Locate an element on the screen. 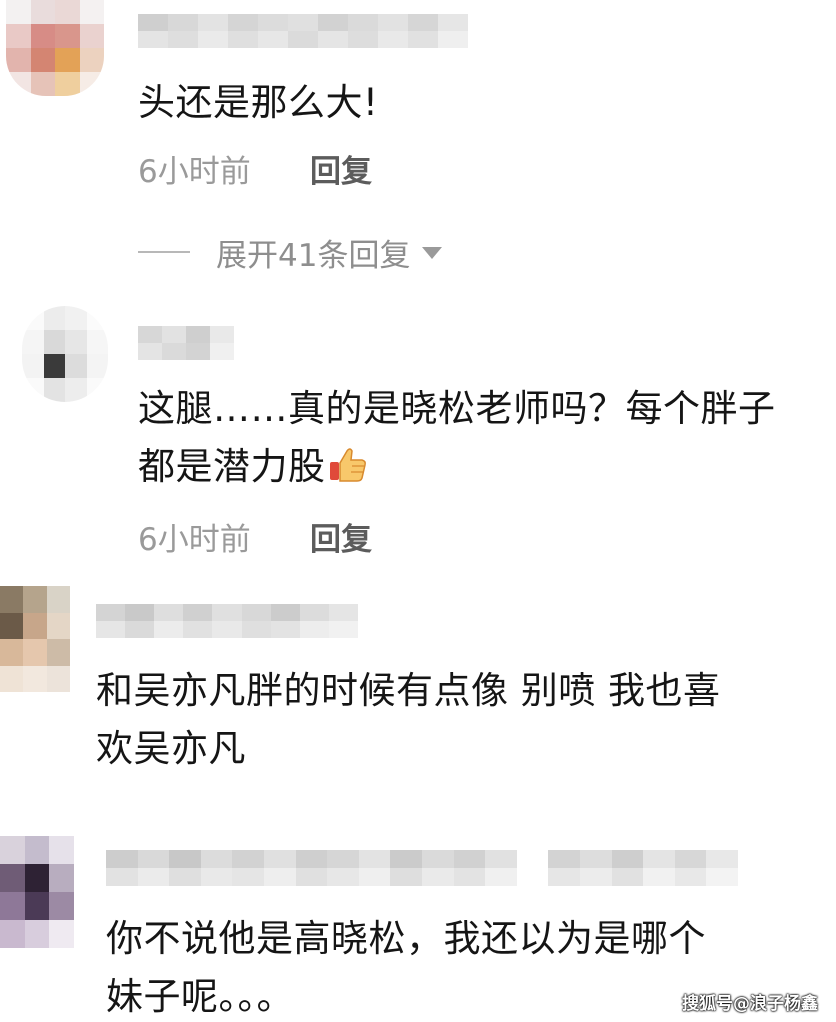 The width and height of the screenshot is (836, 1022). comment-text: 你不说他是高晓松，我还以为是哪个 妹子呢。。。 is located at coordinates (406, 966).